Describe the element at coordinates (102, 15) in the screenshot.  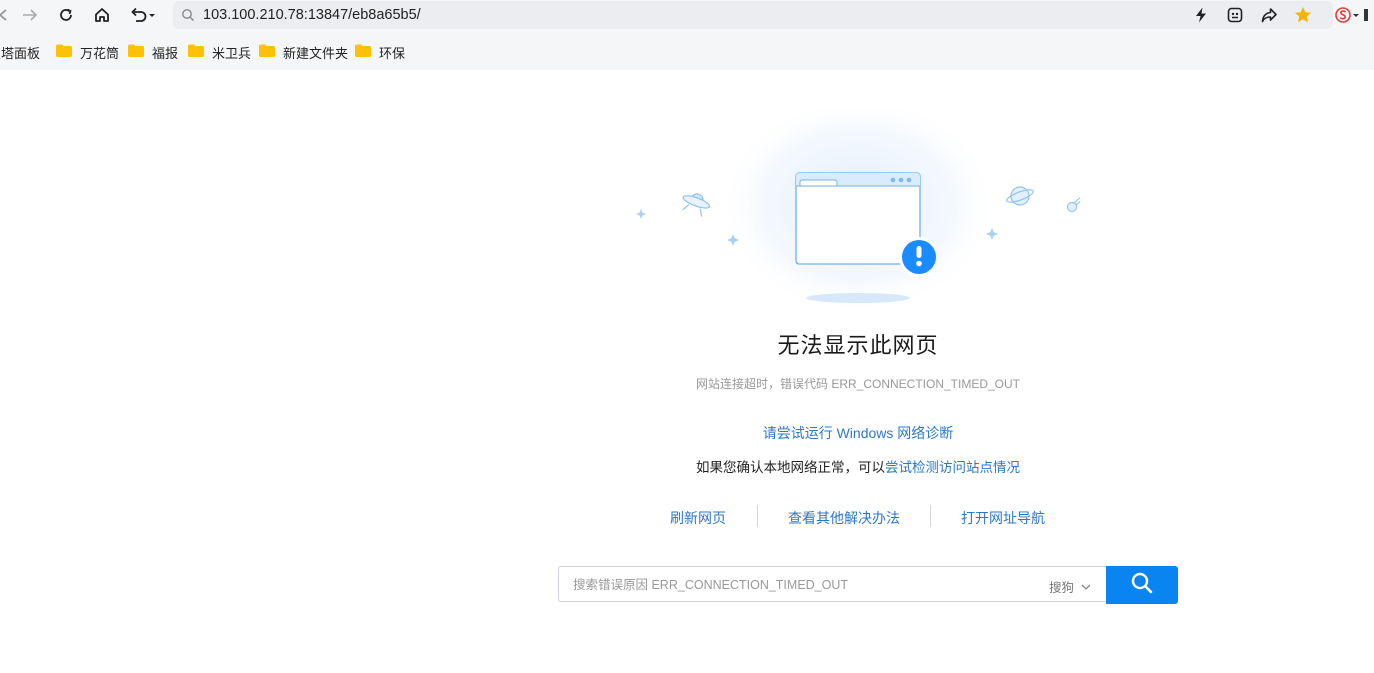
I see `home-icon` at that location.